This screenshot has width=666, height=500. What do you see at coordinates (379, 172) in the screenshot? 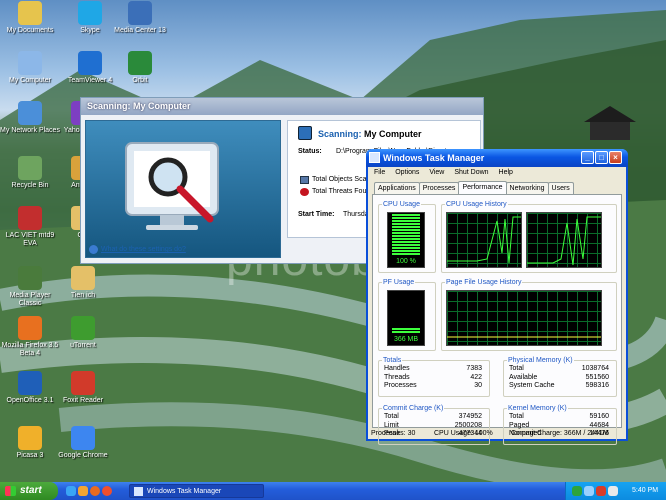
I see `menu-file: File` at bounding box center [379, 172].